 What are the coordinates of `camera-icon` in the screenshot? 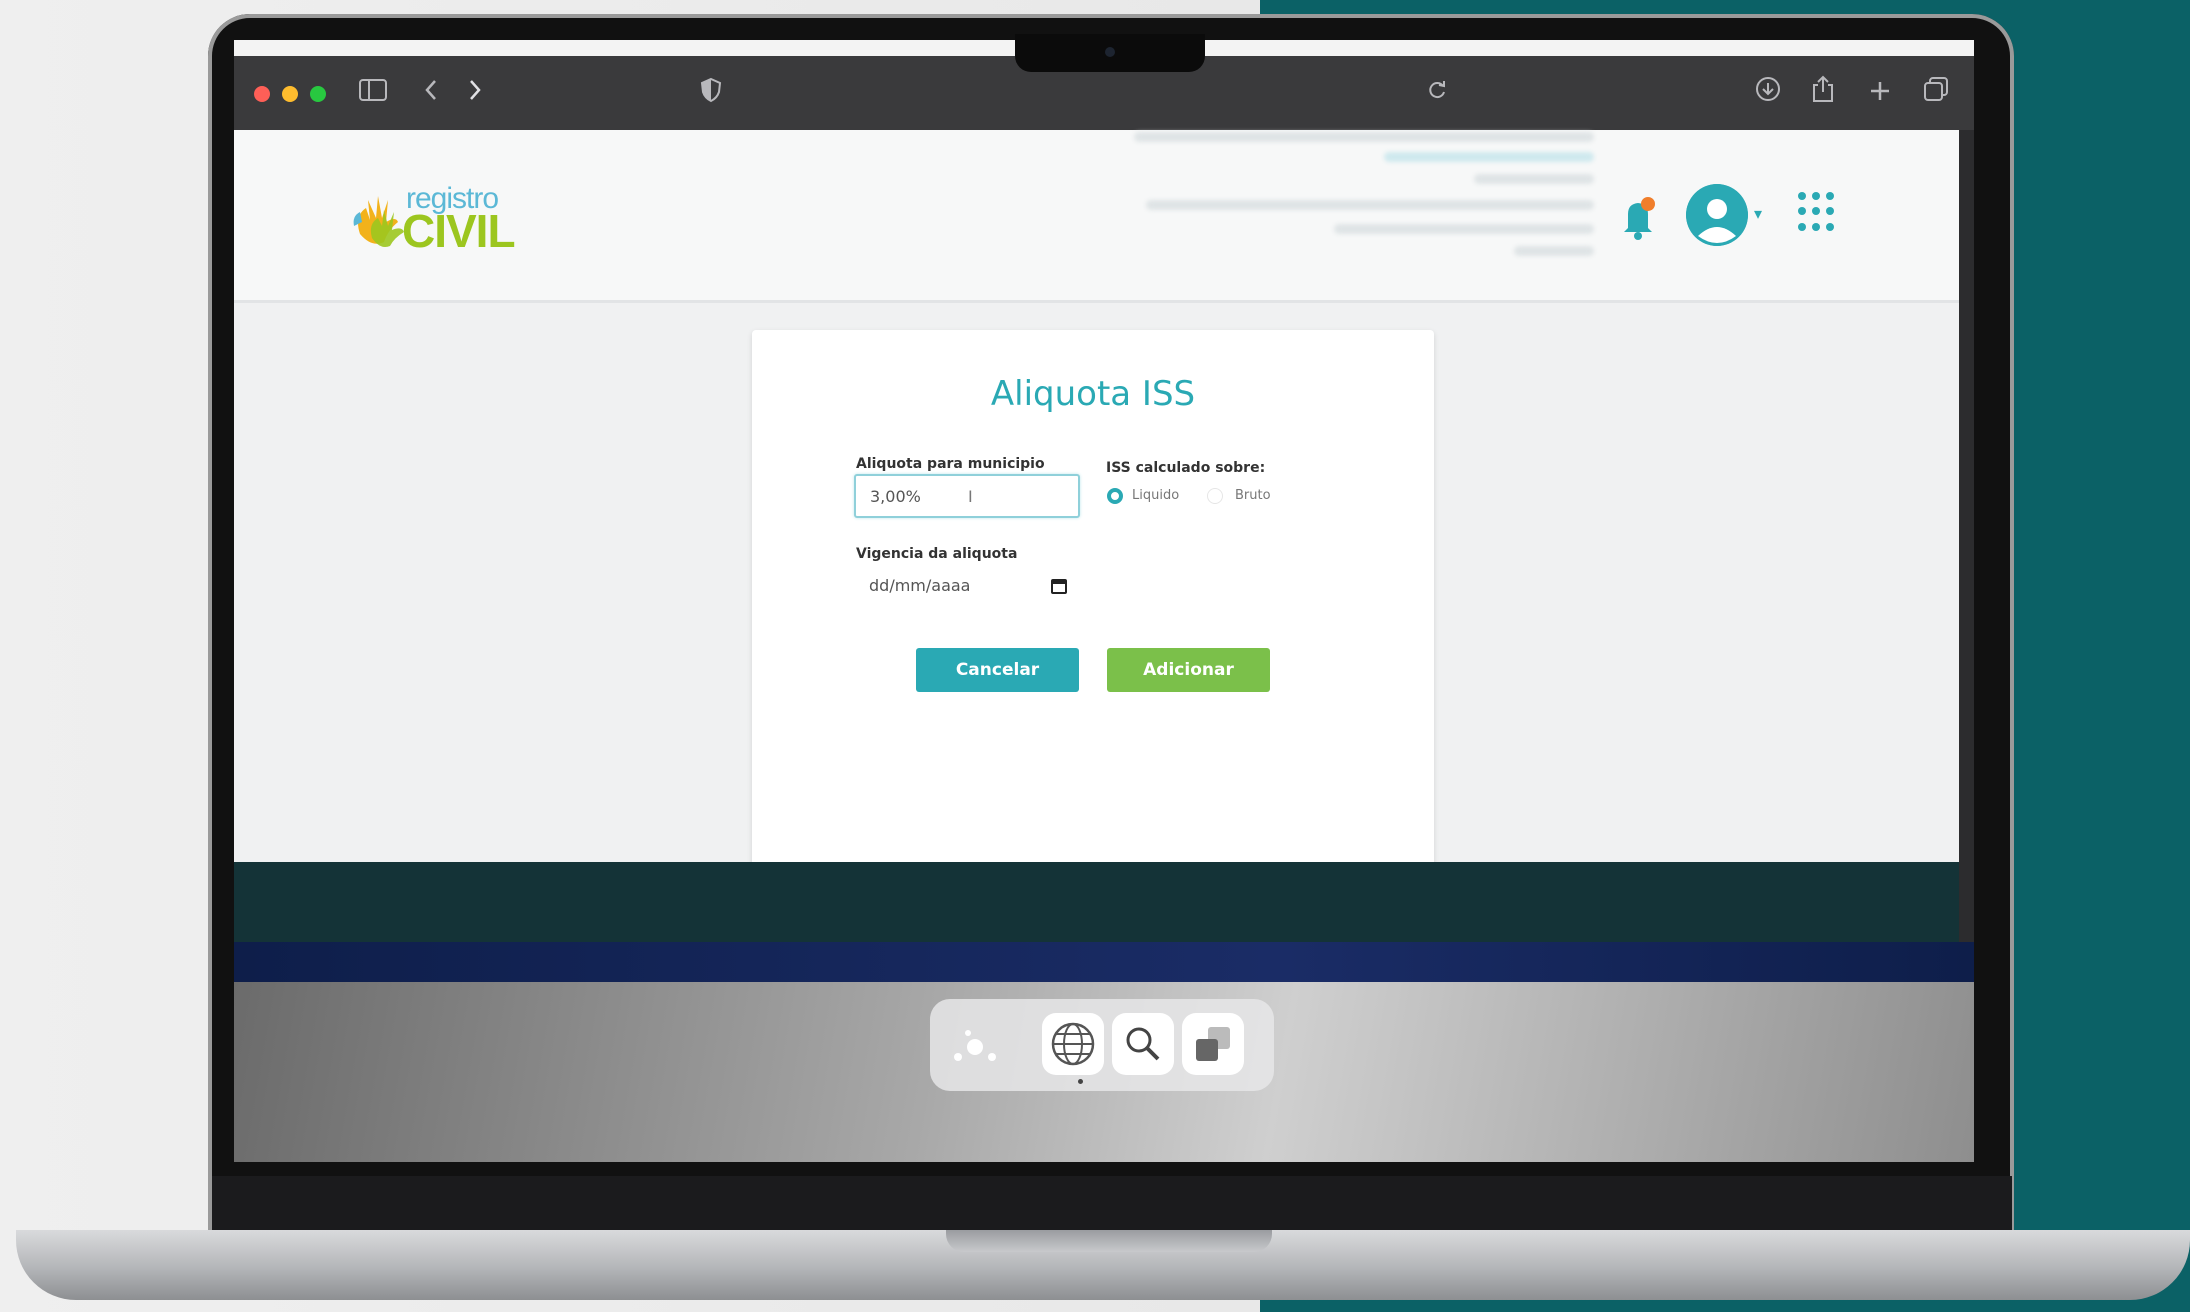 It's located at (1110, 52).